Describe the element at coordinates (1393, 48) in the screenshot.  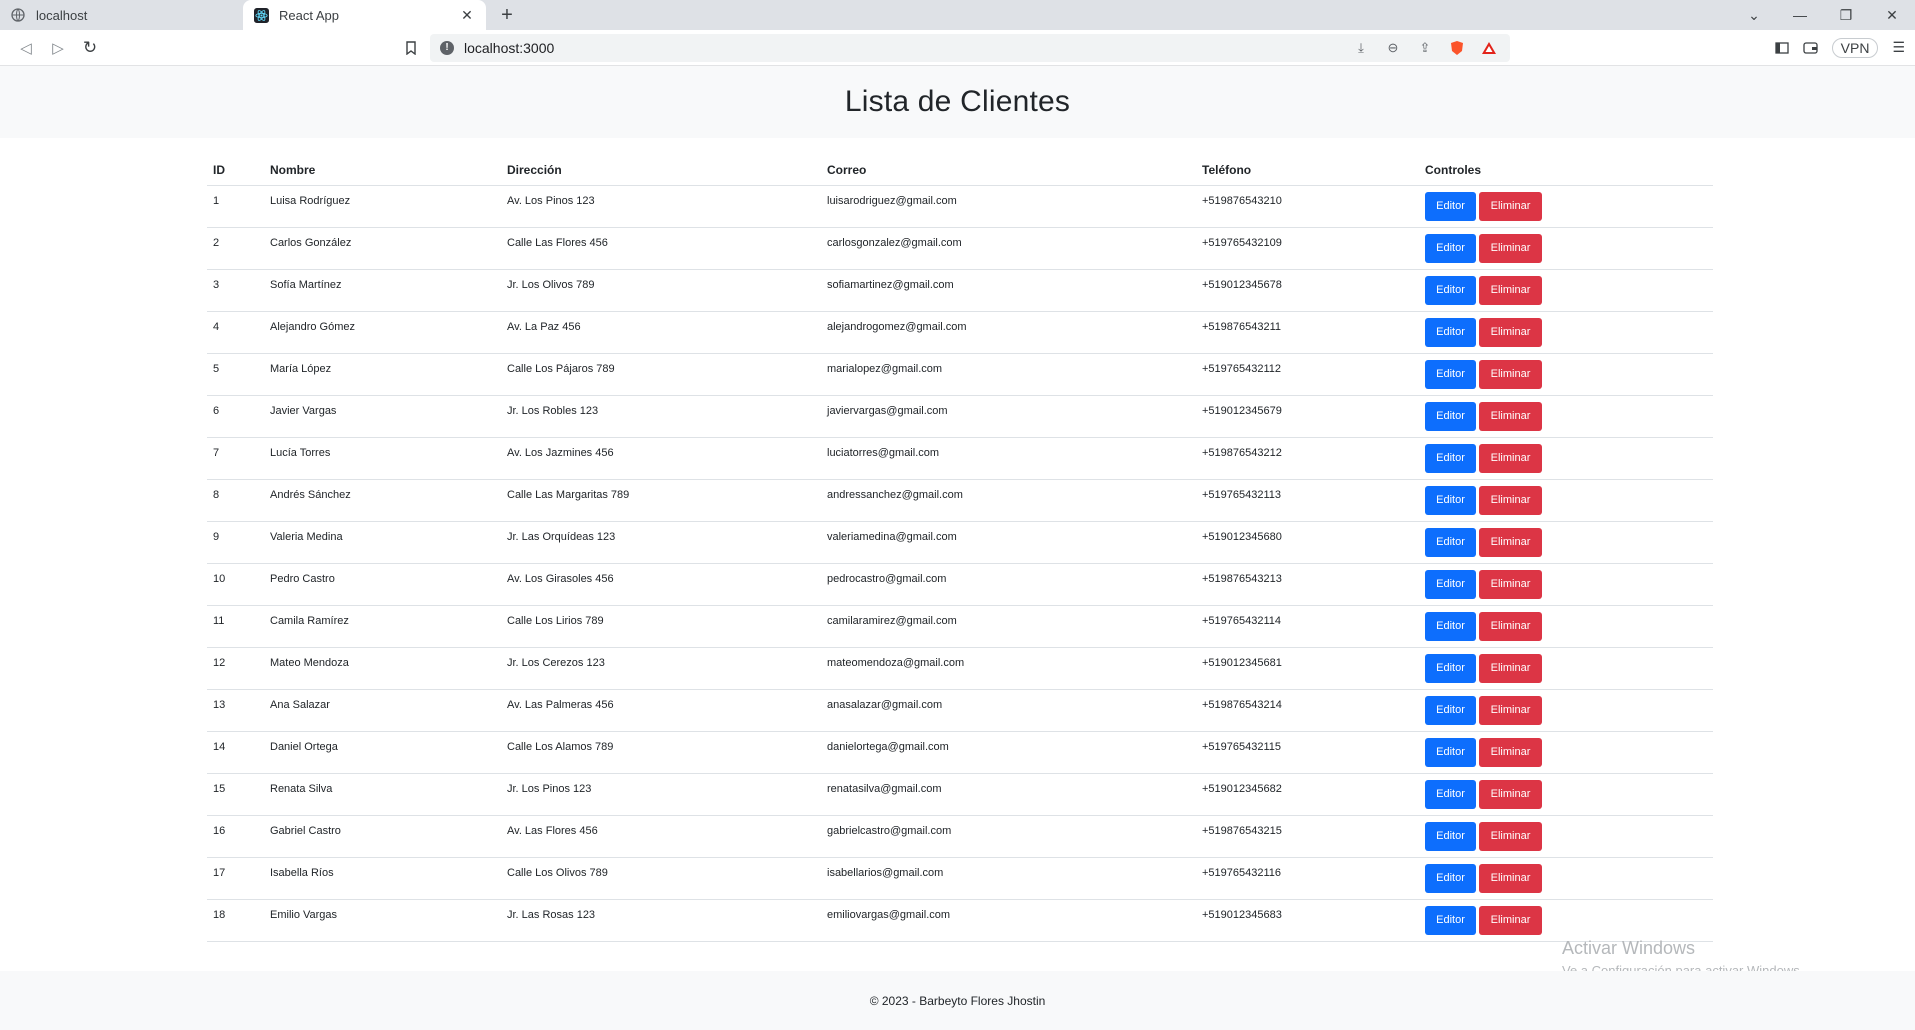
I see `zoom-icon: ⊖` at that location.